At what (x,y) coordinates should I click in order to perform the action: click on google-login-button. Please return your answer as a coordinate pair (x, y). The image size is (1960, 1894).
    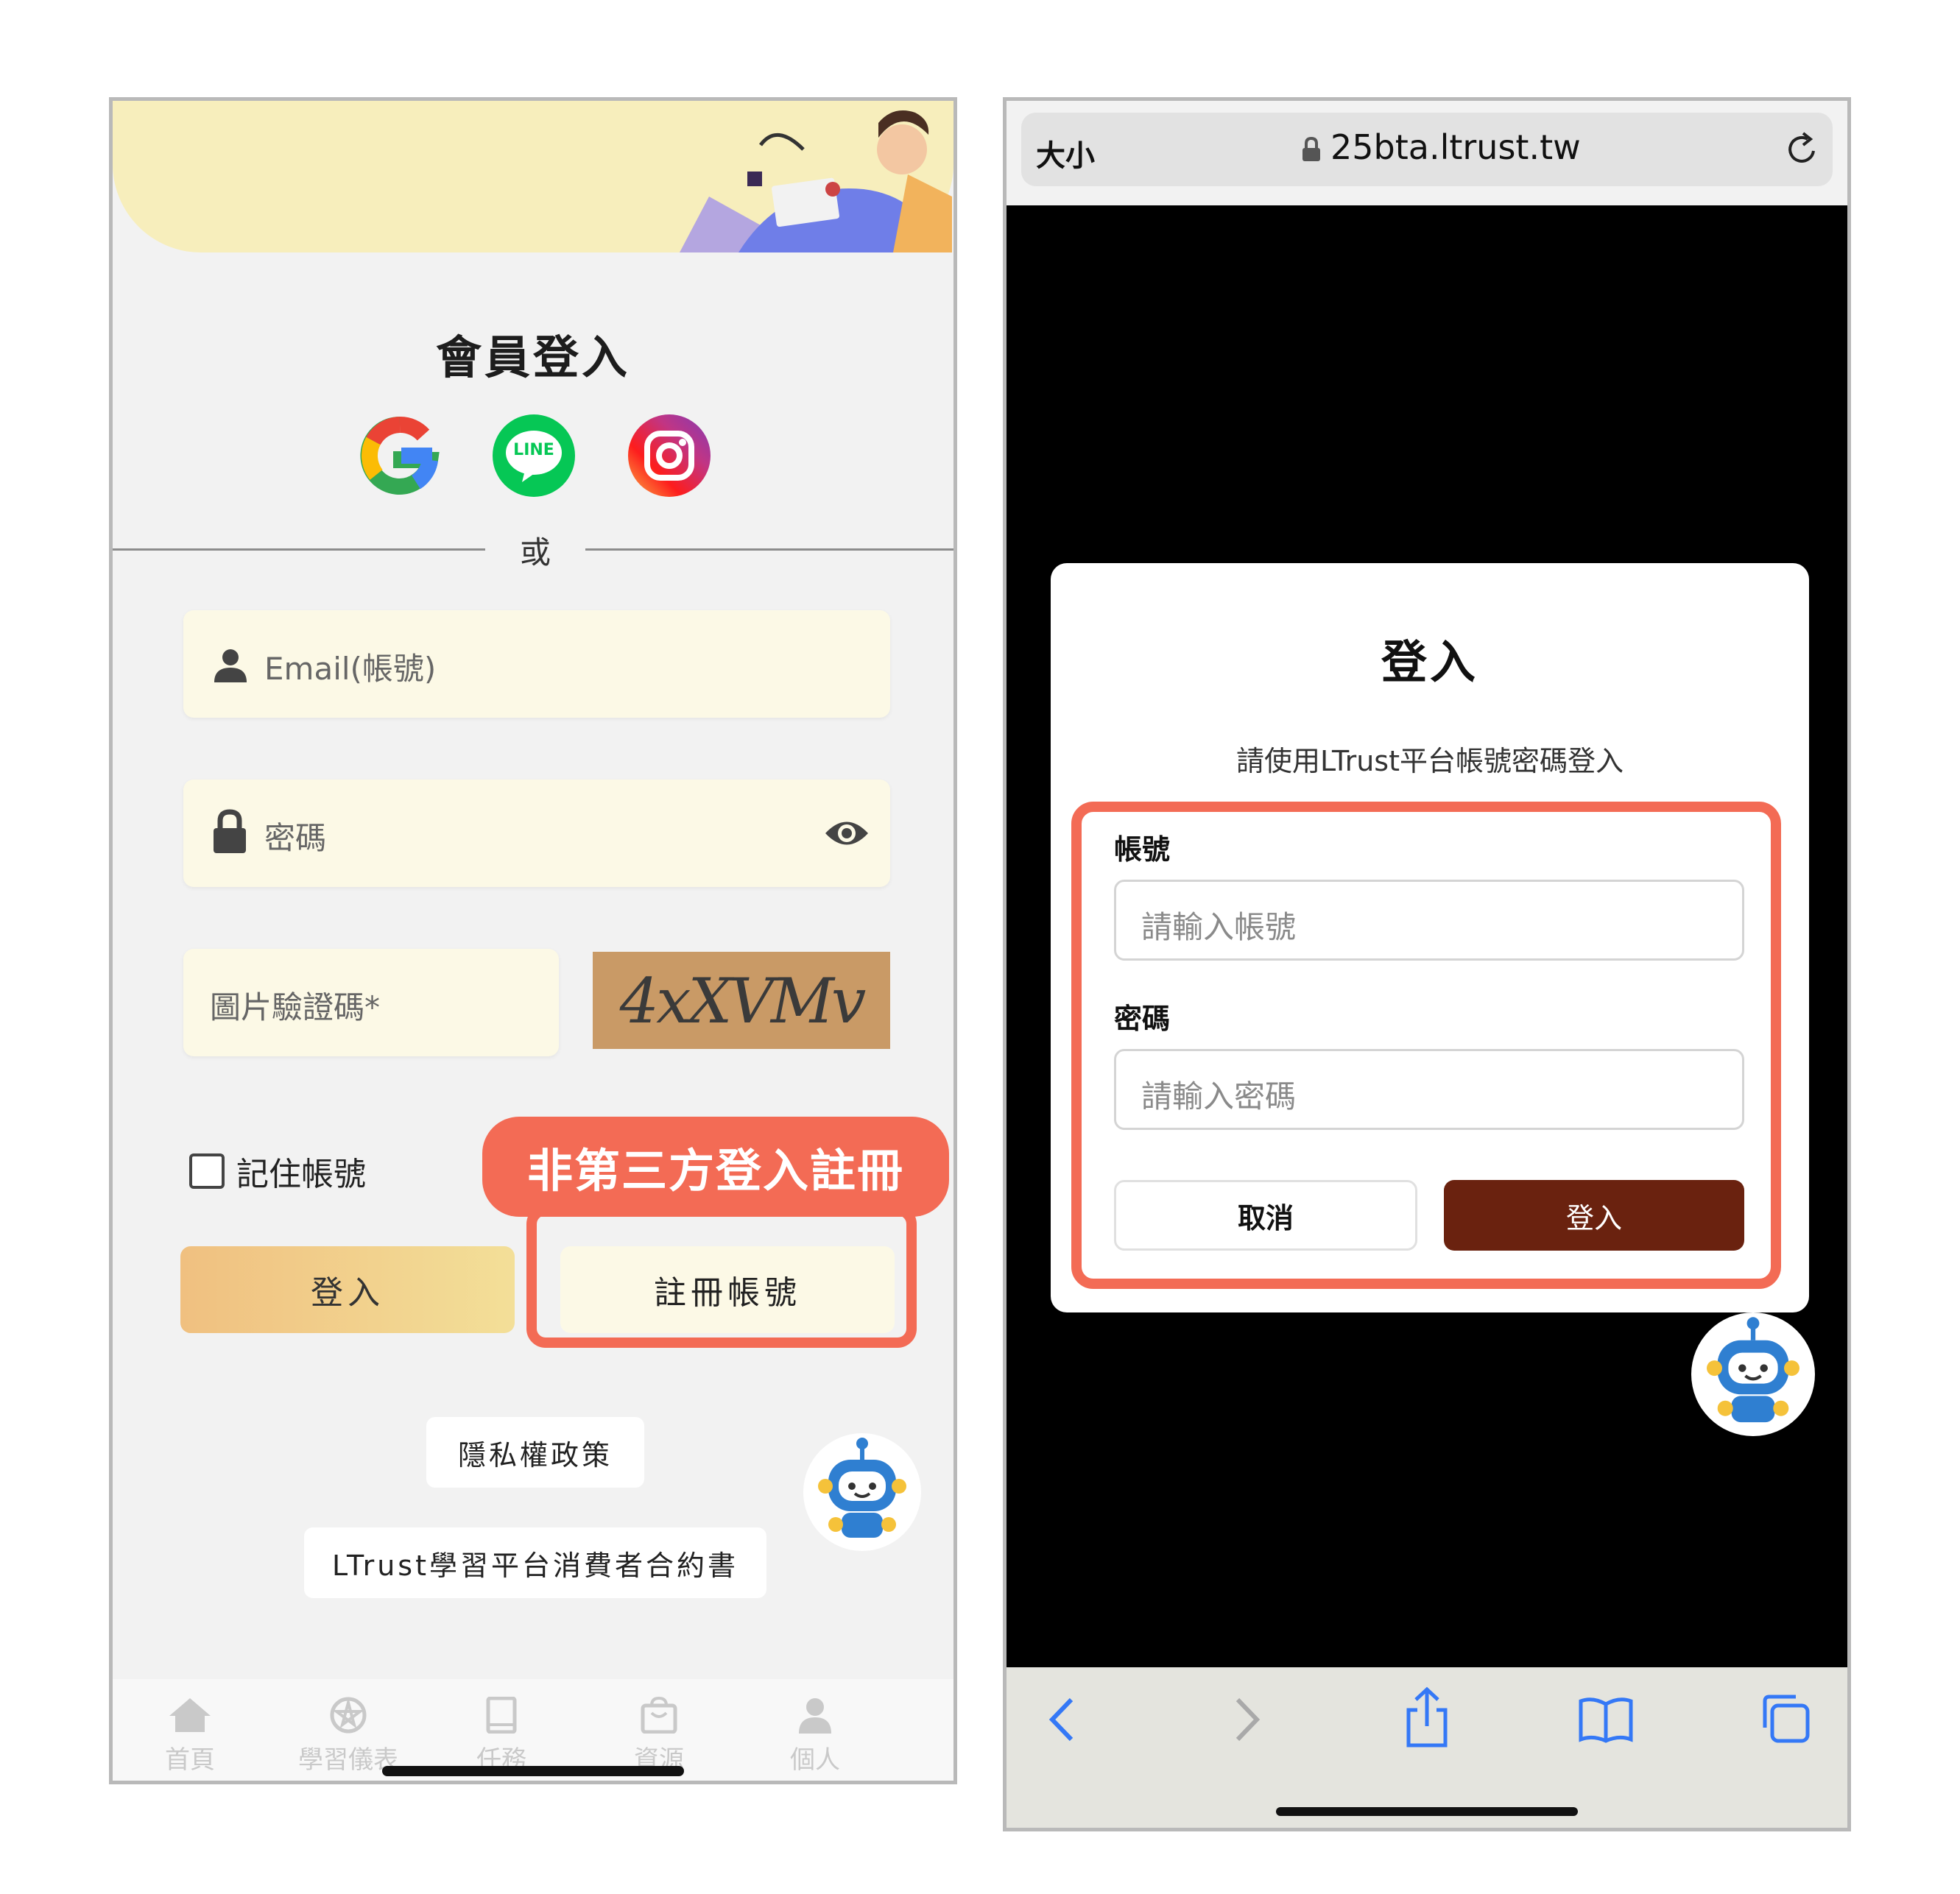
    Looking at the image, I should click on (400, 455).